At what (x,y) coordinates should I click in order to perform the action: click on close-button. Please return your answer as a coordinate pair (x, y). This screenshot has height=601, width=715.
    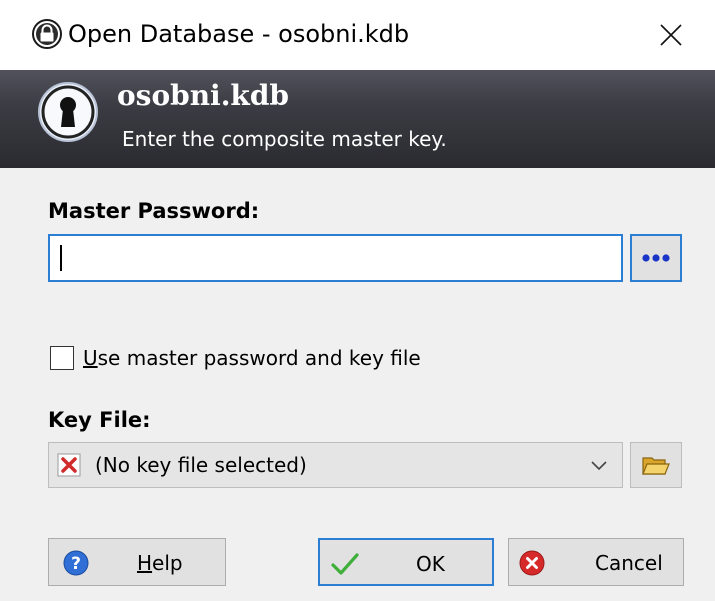
    Looking at the image, I should click on (671, 35).